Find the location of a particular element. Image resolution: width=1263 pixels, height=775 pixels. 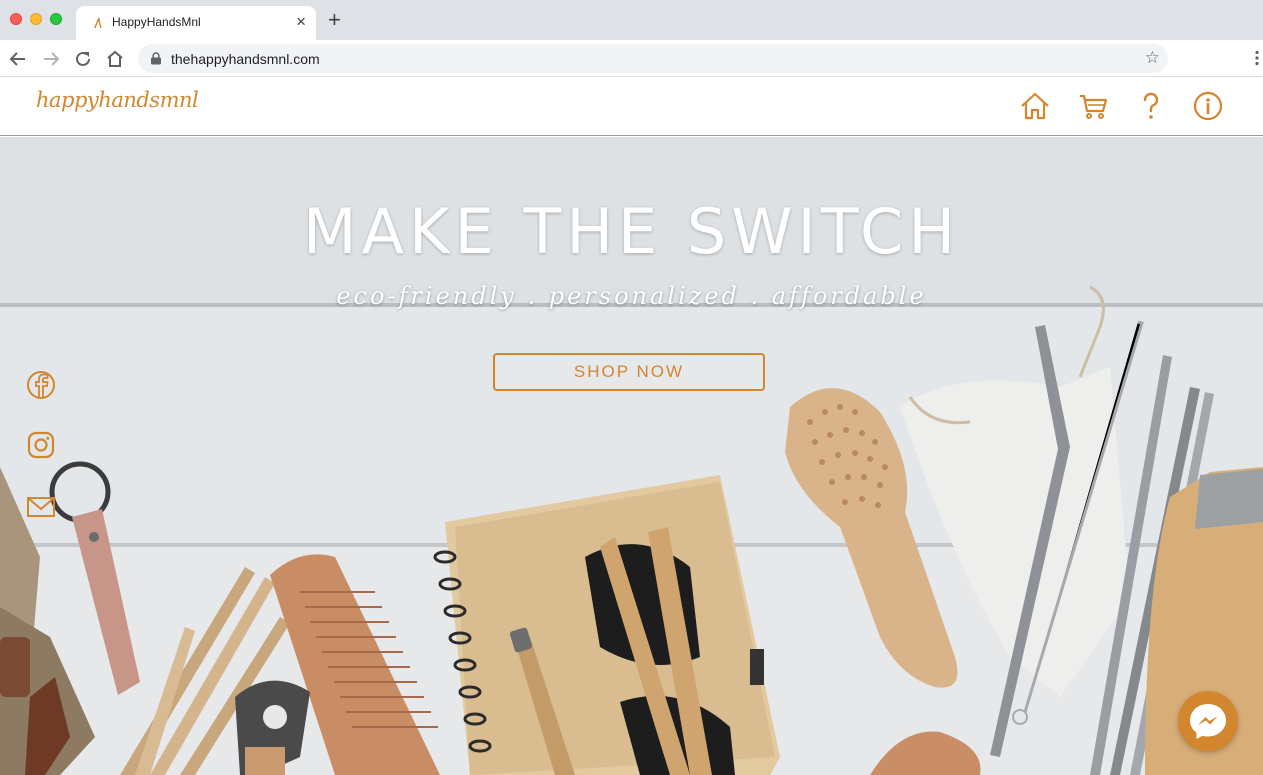

tab-close-icon: × is located at coordinates (301, 22).